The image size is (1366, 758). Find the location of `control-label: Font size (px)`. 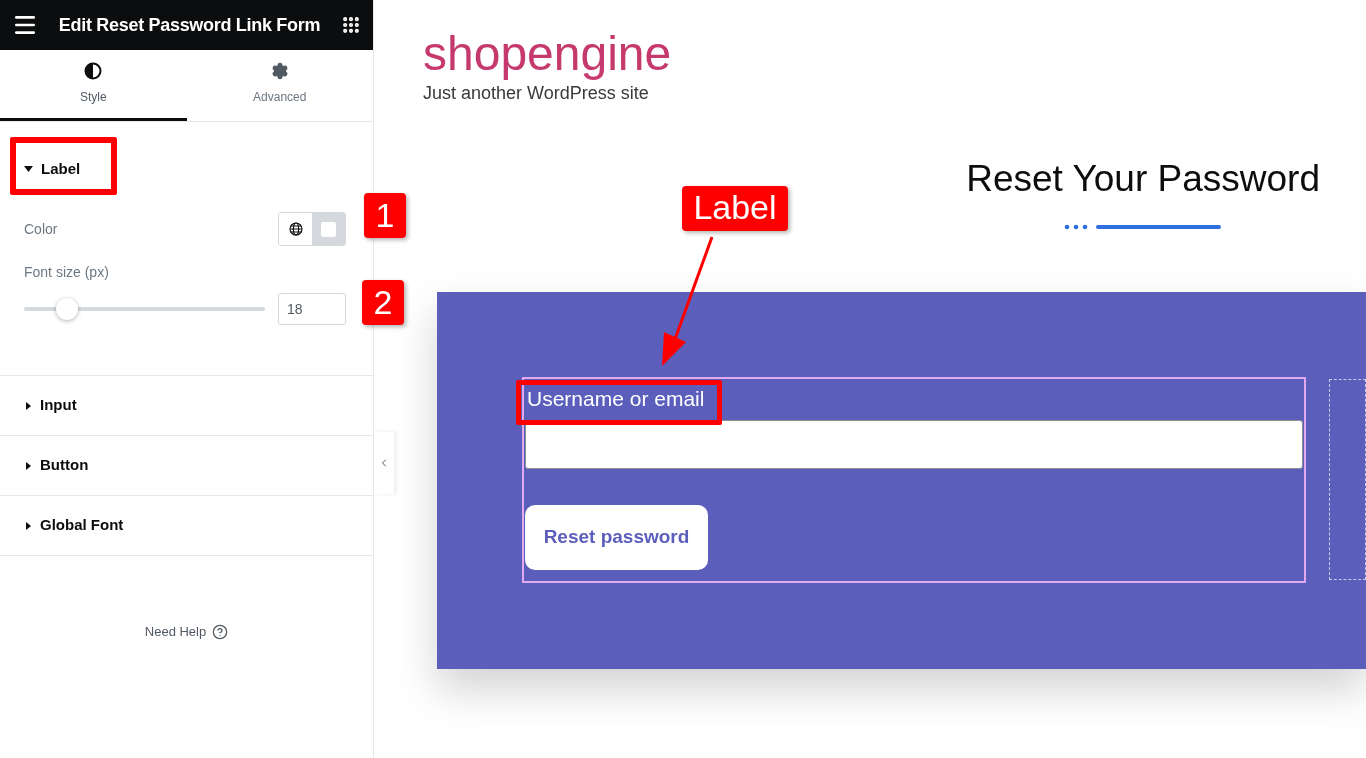

control-label: Font size (px) is located at coordinates (67, 272).